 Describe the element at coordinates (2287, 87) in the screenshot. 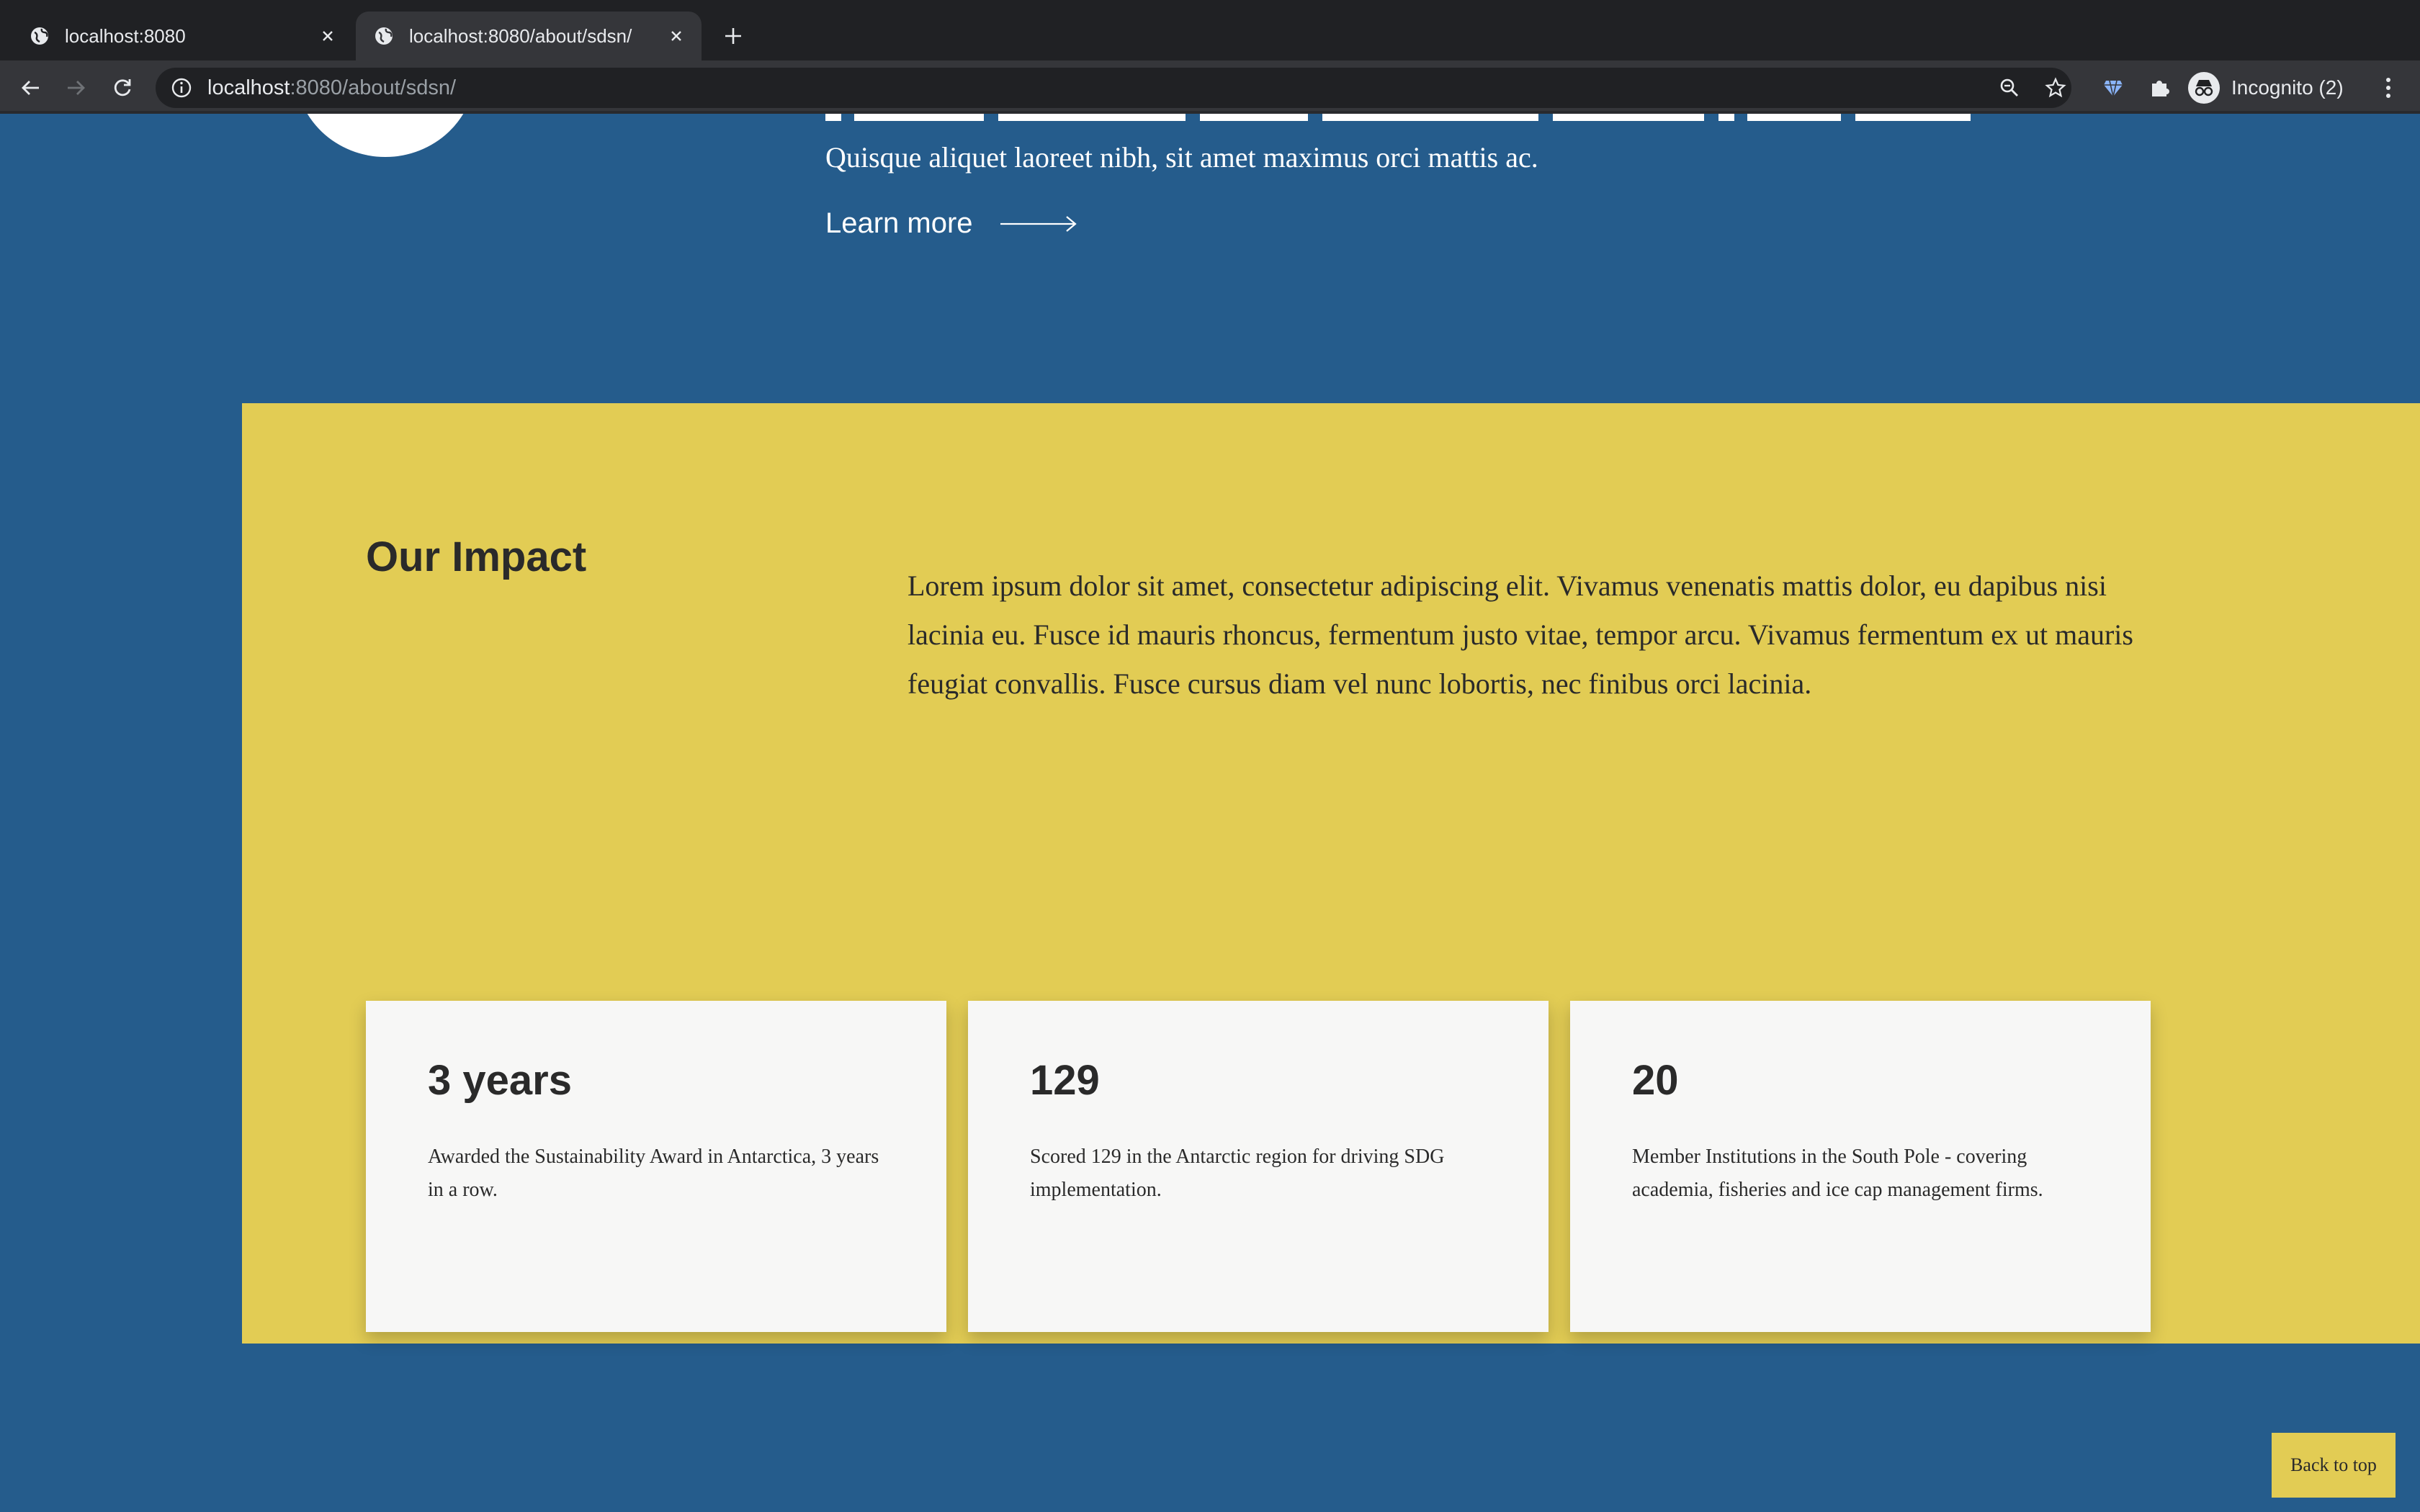

I see `profile-label: Incognito (2)` at that location.